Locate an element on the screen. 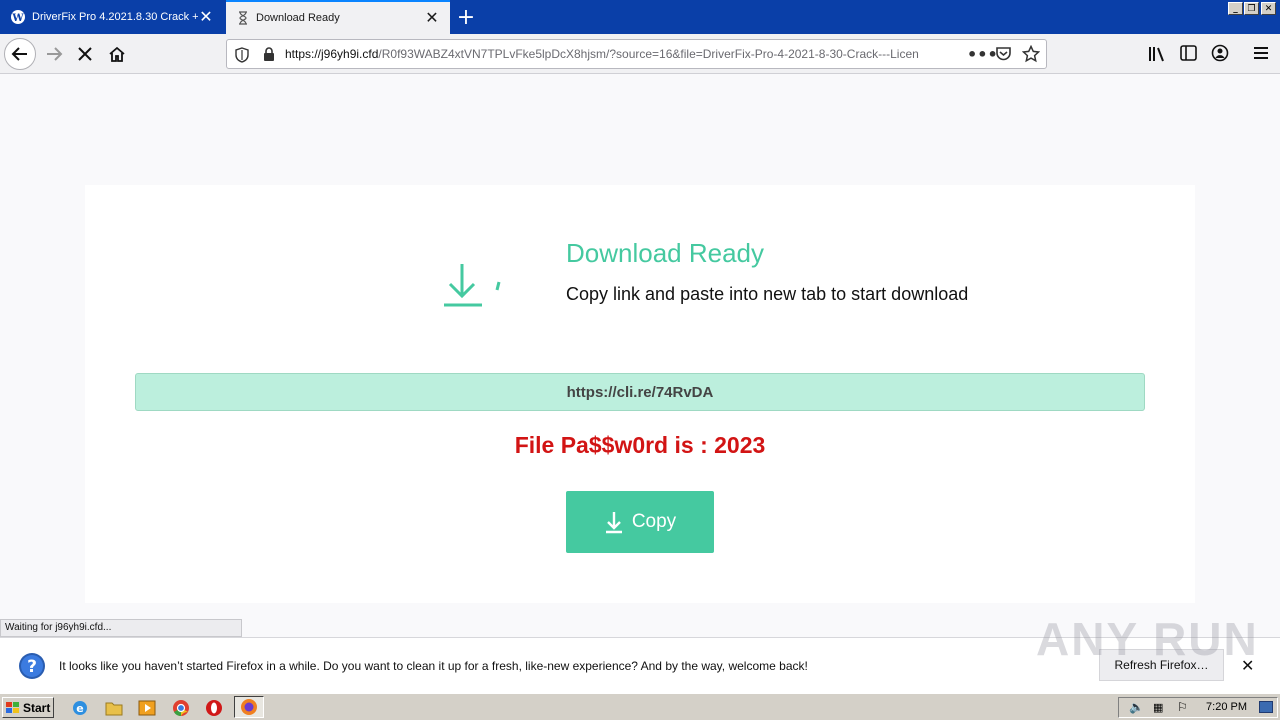 Image resolution: width=1280 pixels, height=720 pixels. menu-icon is located at coordinates (1261, 53).